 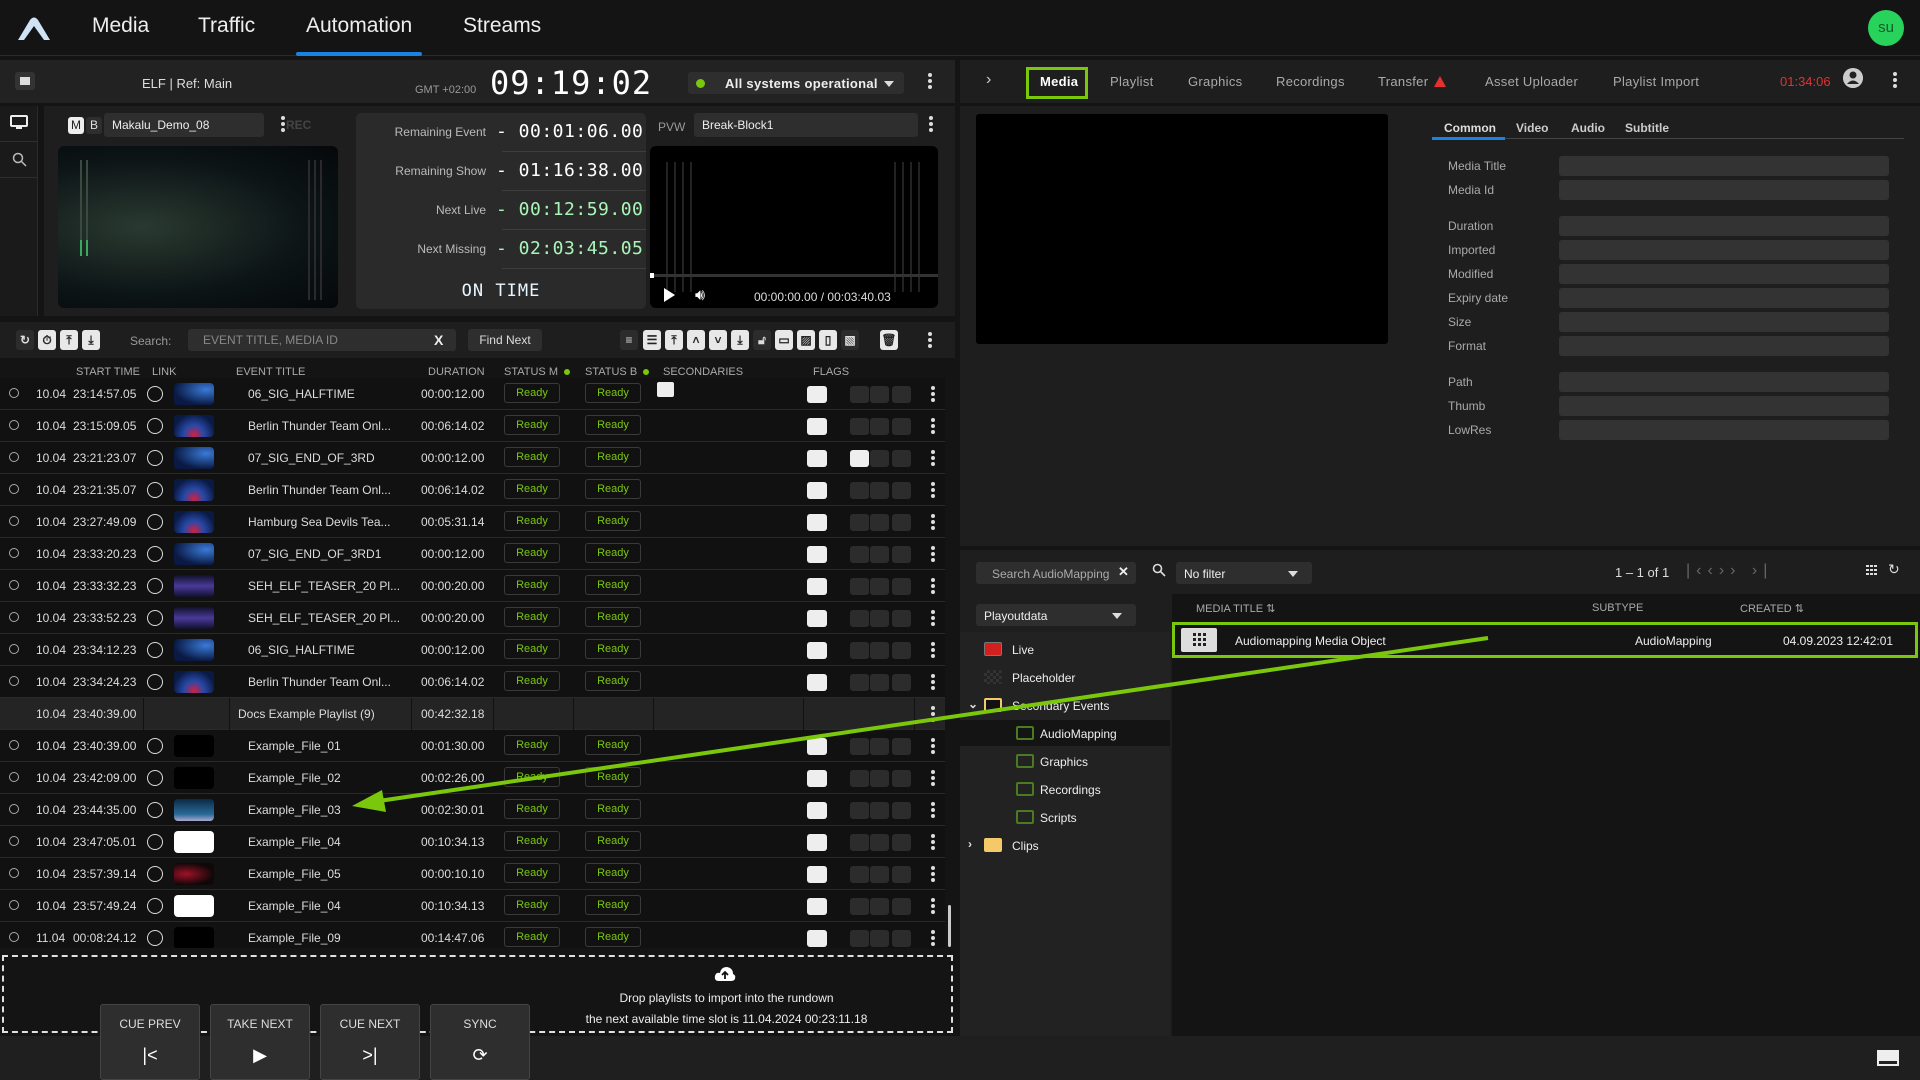 I want to click on clear-search-icon: X, so click(x=438, y=340).